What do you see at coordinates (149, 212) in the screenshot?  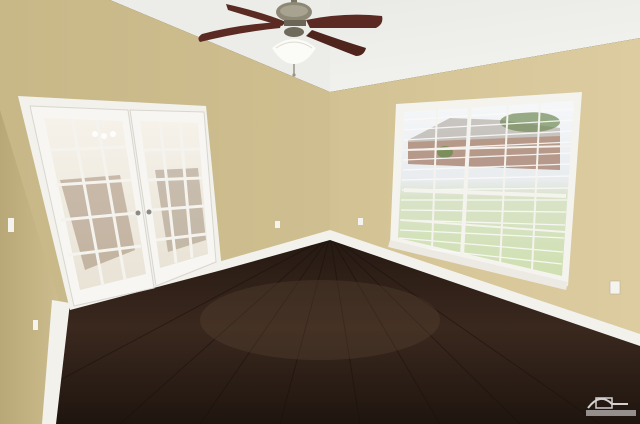 I see `door-handle-right` at bounding box center [149, 212].